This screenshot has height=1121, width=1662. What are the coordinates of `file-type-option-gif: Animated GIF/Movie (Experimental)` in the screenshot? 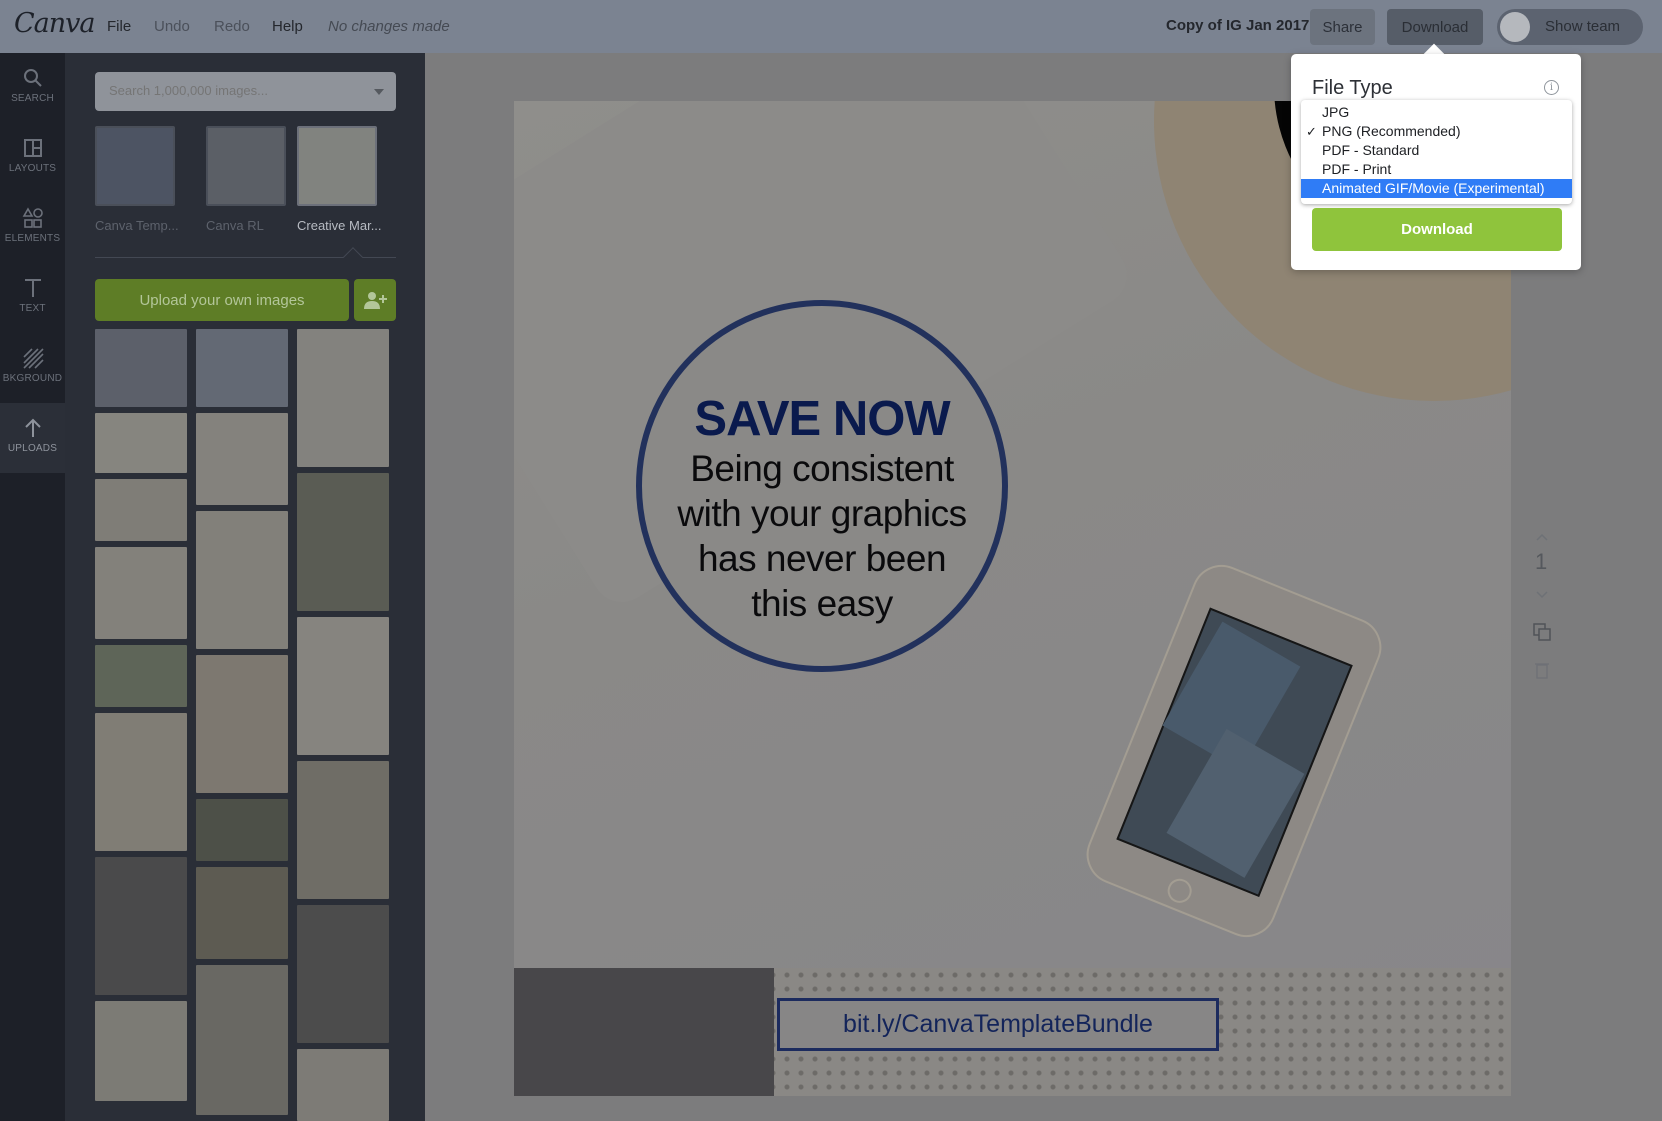 It's located at (1436, 188).